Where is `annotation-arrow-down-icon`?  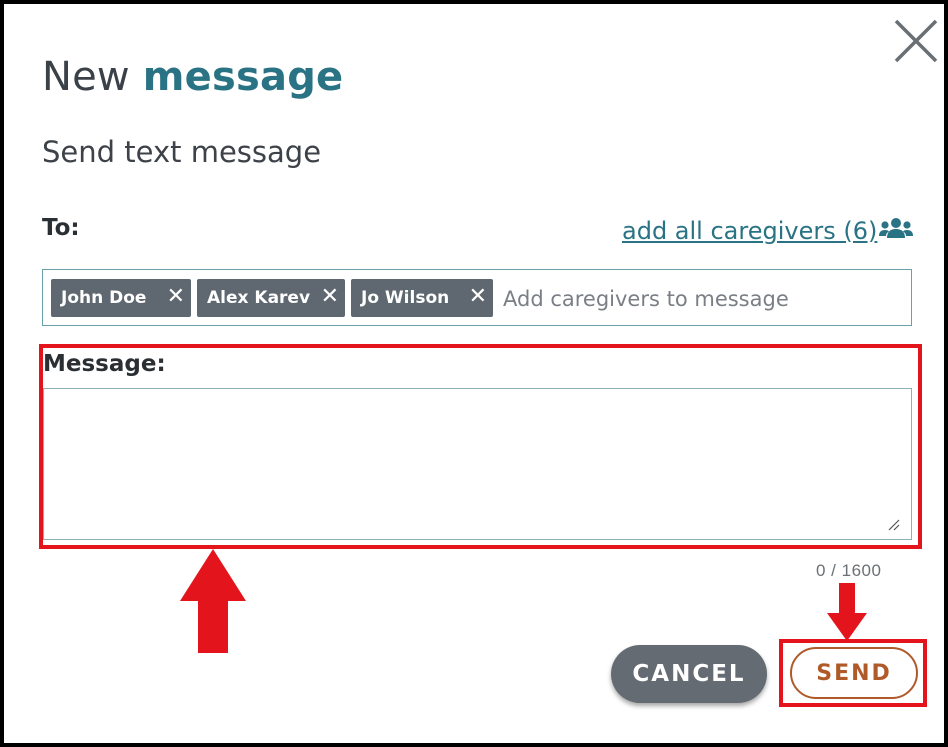 annotation-arrow-down-icon is located at coordinates (847, 612).